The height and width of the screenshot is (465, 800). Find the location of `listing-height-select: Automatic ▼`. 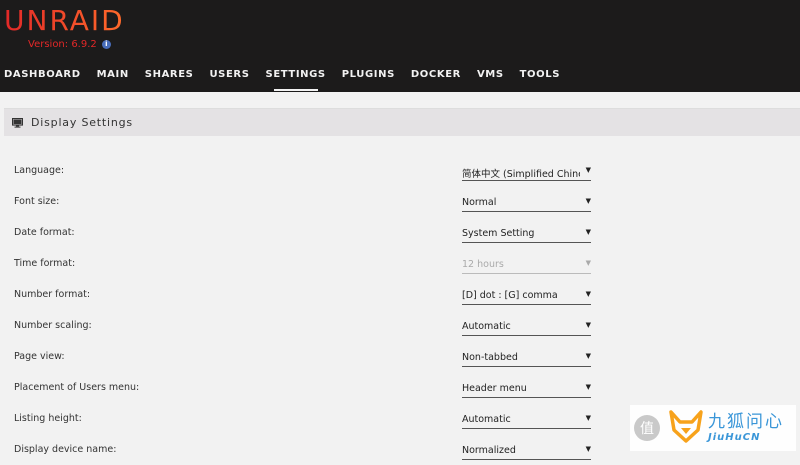

listing-height-select: Automatic ▼ is located at coordinates (526, 419).